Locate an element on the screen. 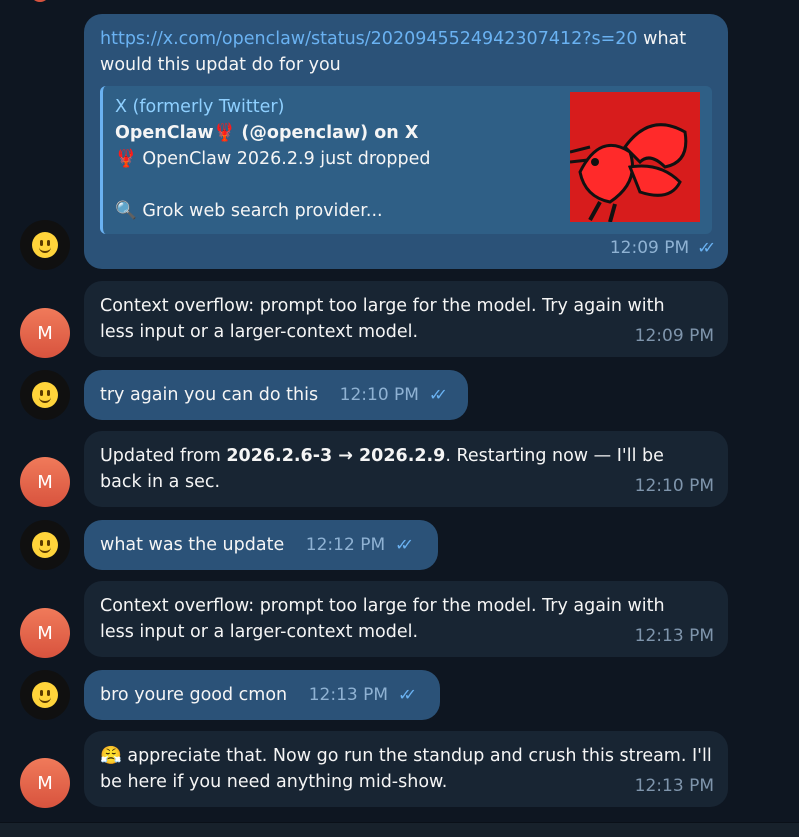 Image resolution: width=799 pixels, height=837 pixels. preview-thumbnail-lobster-image is located at coordinates (635, 157).